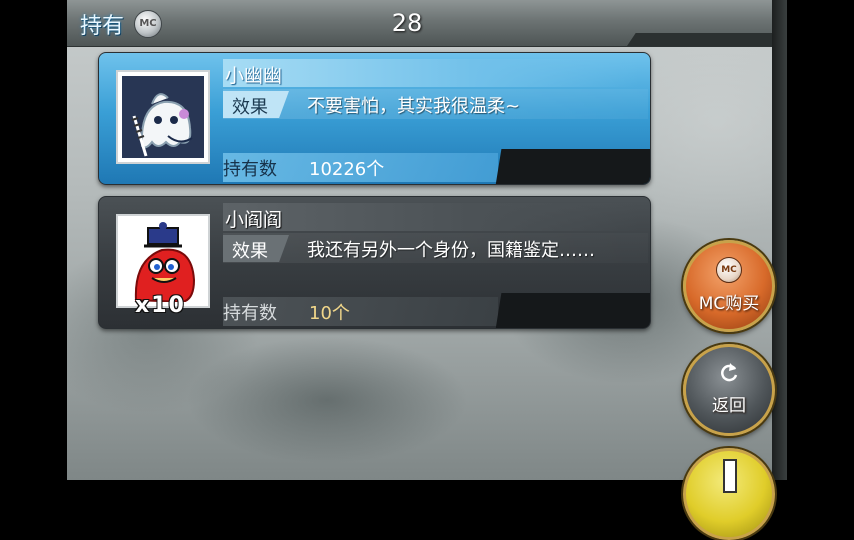  I want to click on return-arrow-icon, so click(729, 372).